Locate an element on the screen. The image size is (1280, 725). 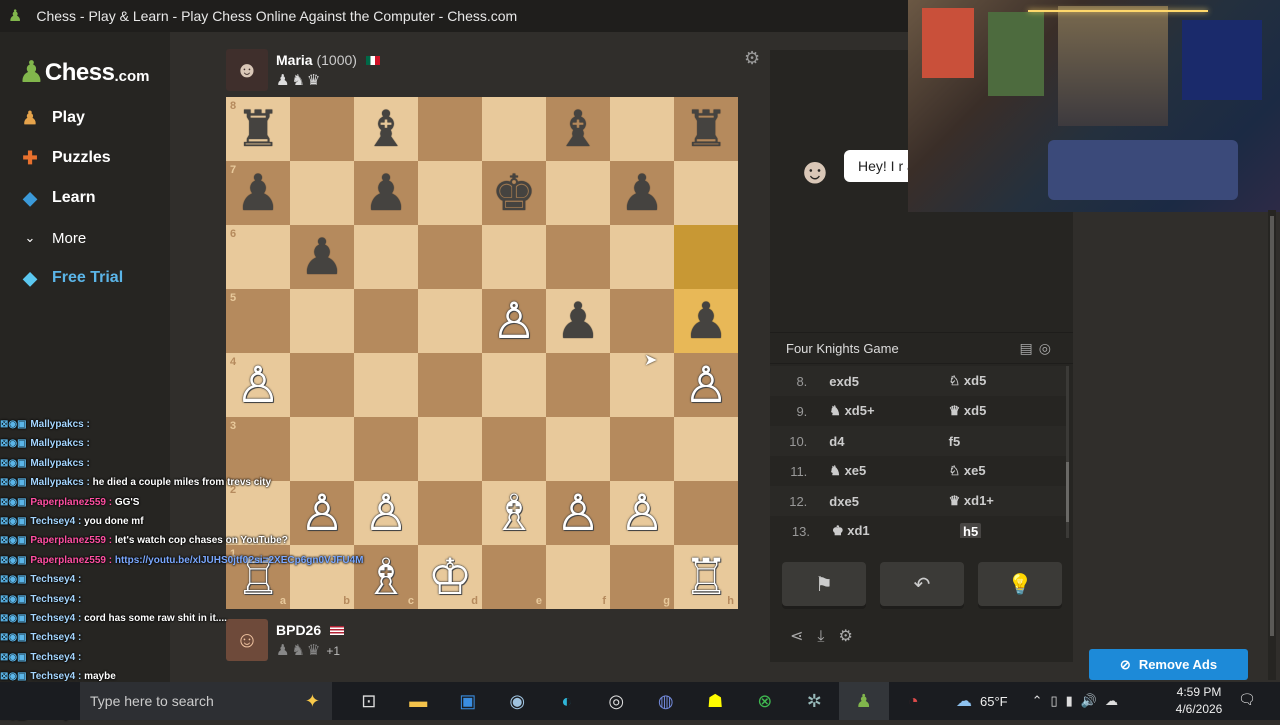
white-move: d4 is located at coordinates (888, 441).